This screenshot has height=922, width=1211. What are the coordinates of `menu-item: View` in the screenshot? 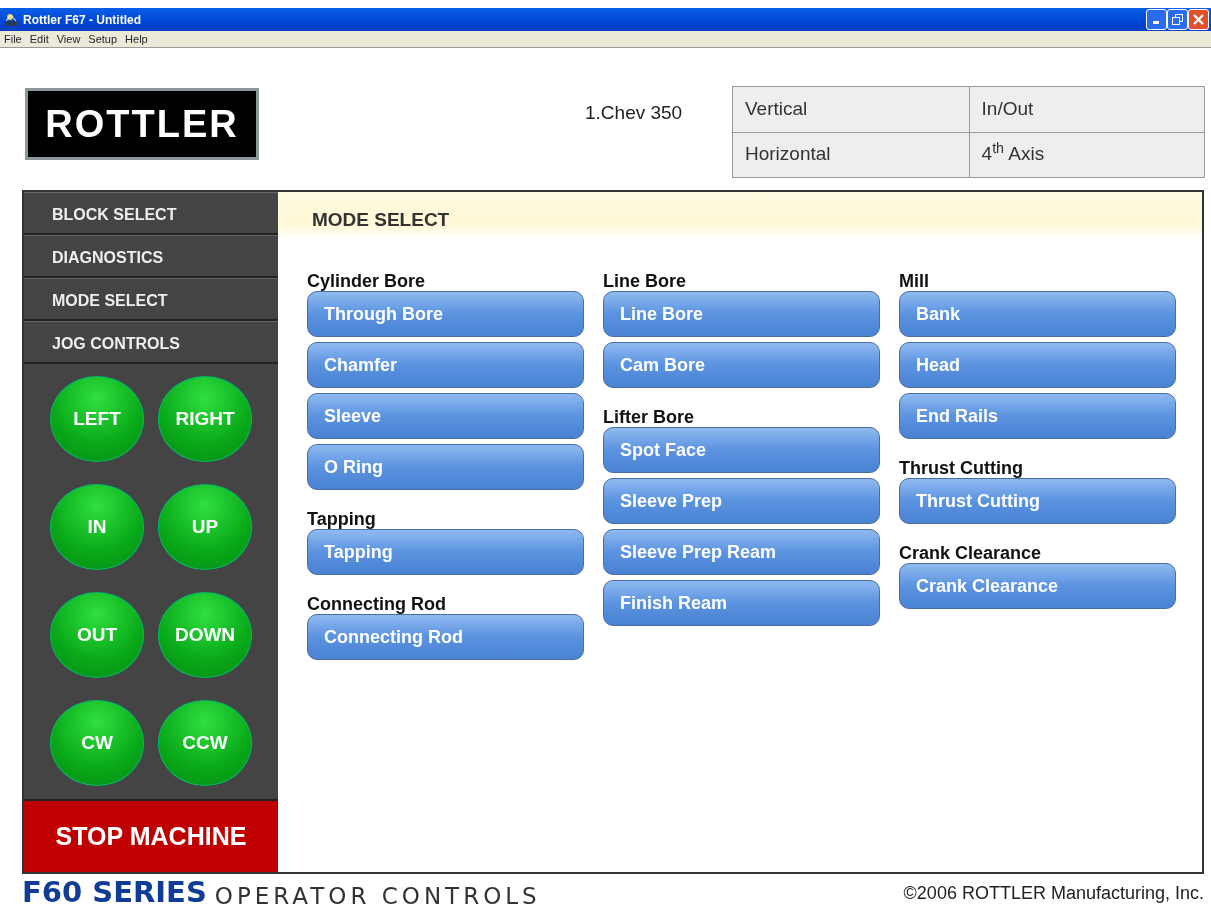 It's located at (68, 39).